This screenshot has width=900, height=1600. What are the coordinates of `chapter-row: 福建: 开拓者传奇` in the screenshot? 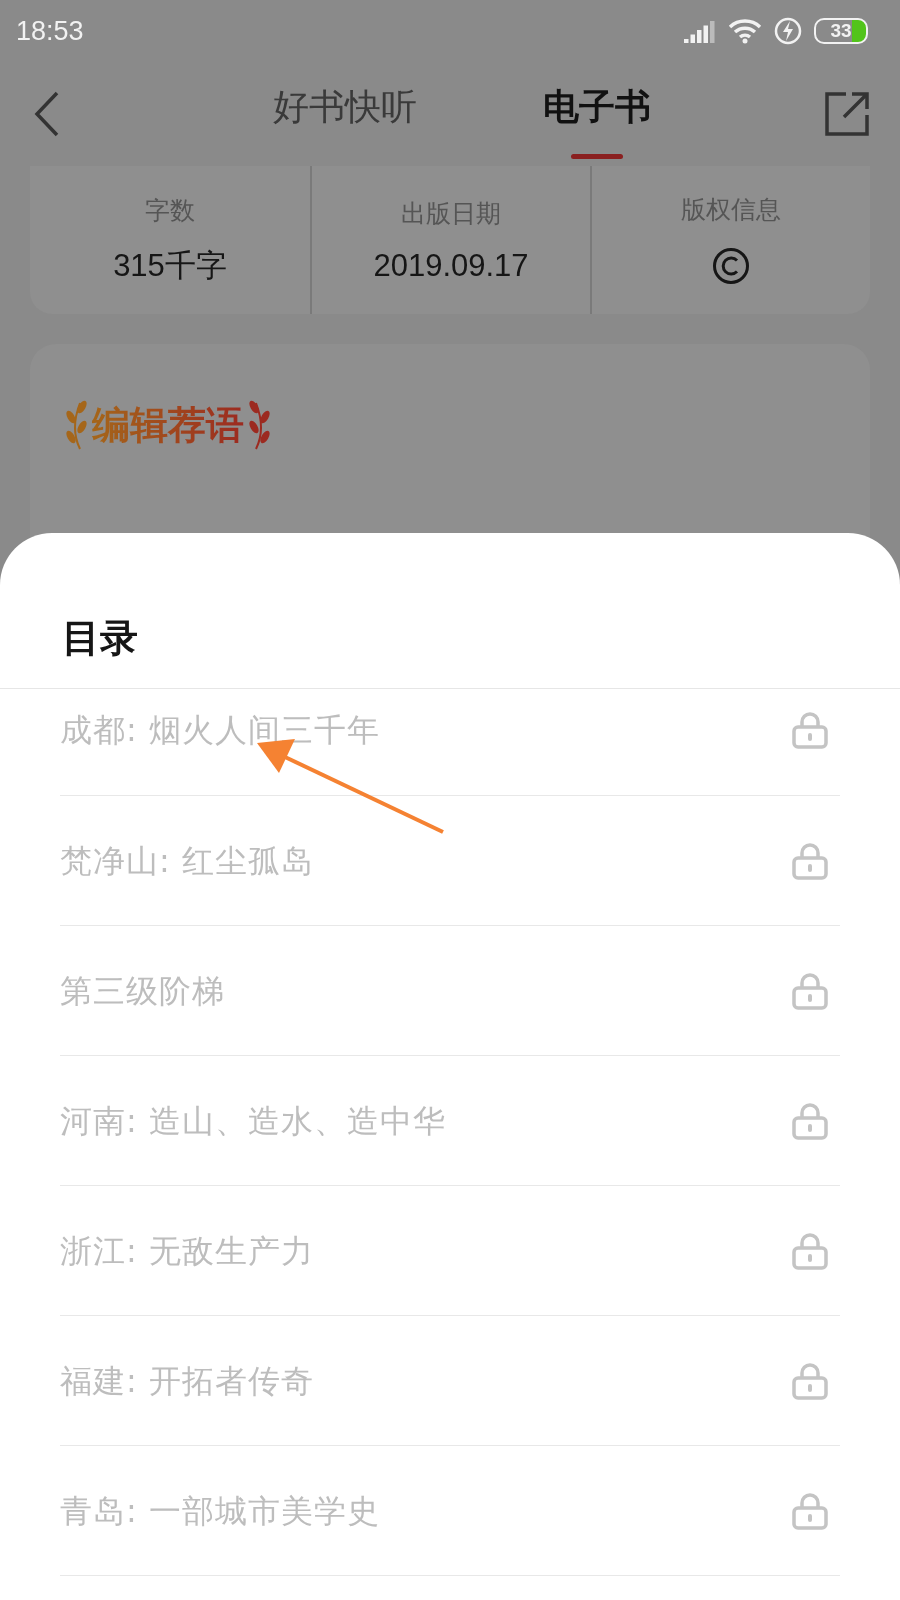 It's located at (450, 1381).